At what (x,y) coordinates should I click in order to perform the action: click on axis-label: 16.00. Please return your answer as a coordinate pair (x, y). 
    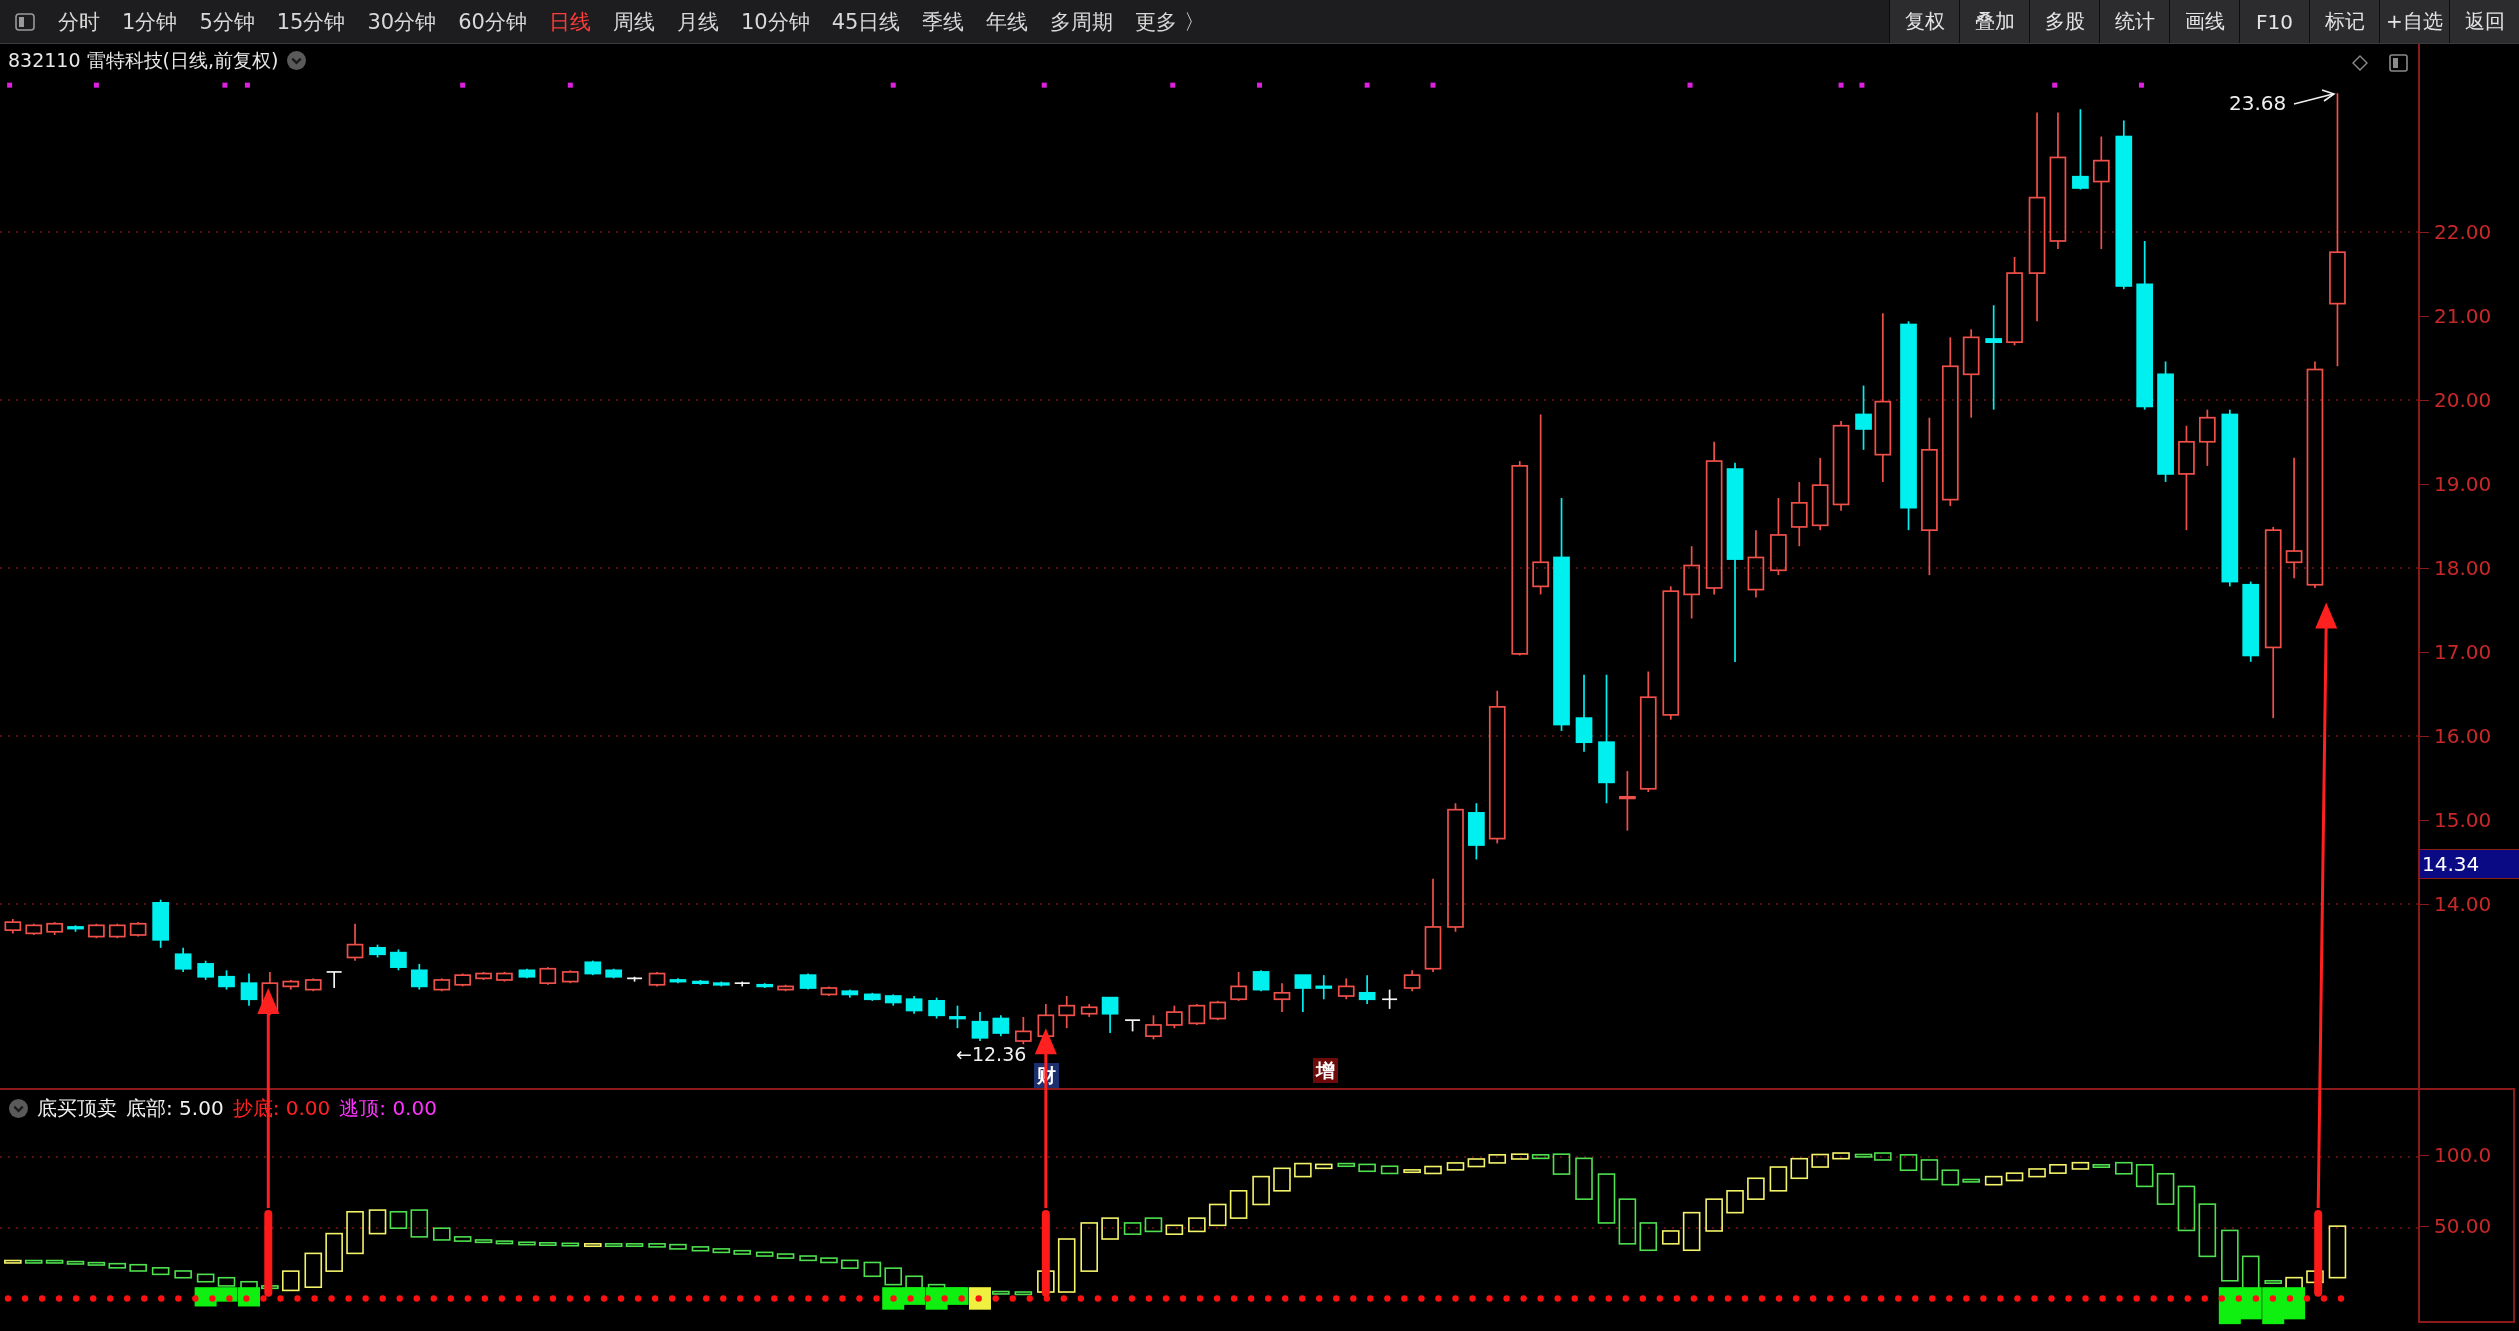
    Looking at the image, I should click on (2463, 736).